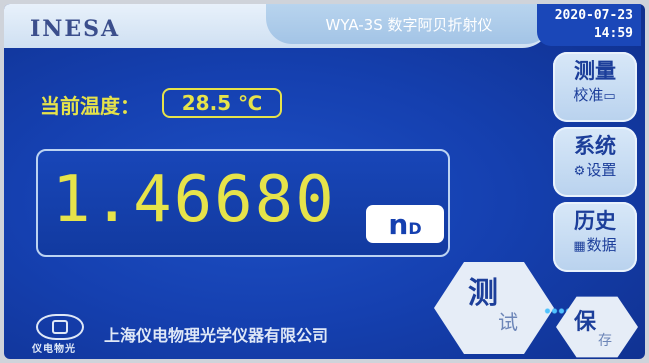 This screenshot has width=649, height=363. I want to click on brand-logo: INESA, so click(75, 29).